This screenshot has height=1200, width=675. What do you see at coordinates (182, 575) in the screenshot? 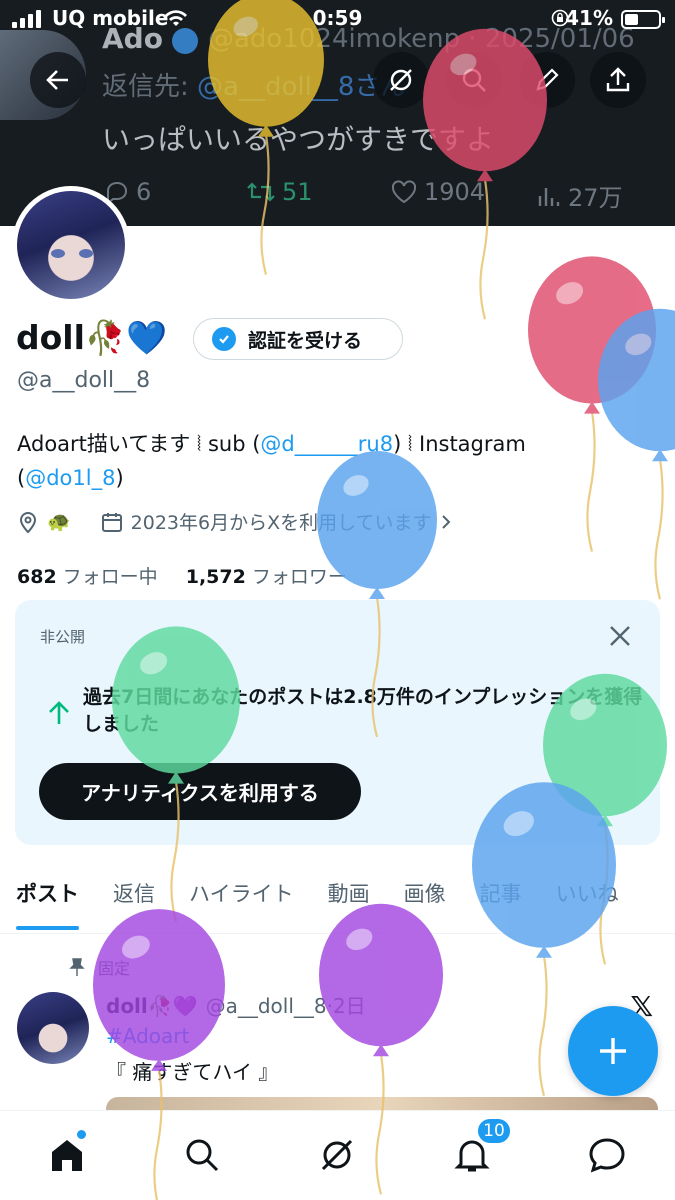
I see `follow-stats: 682 フォロー中 1,572 フォロワー` at bounding box center [182, 575].